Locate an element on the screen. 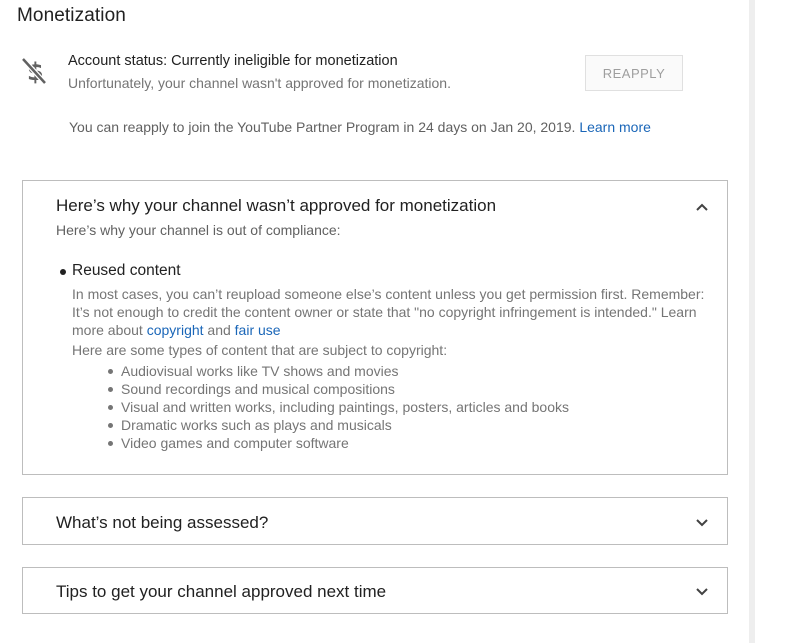  learn-more-link: Learn more is located at coordinates (615, 127).